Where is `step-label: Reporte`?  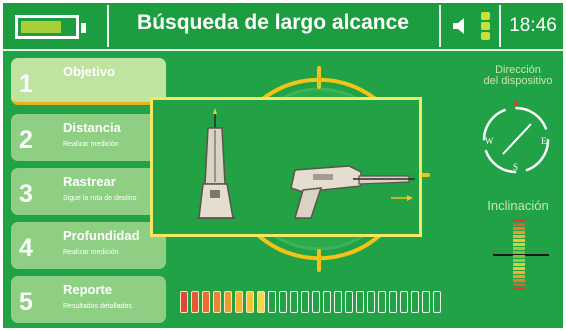 step-label: Reporte is located at coordinates (88, 289).